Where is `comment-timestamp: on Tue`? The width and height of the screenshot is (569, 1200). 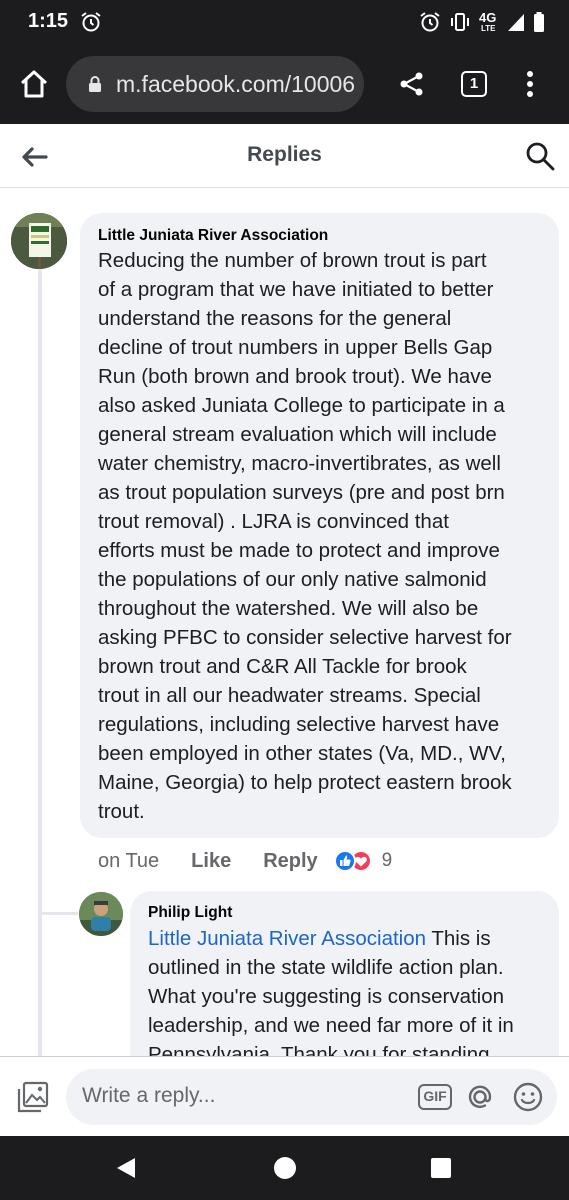 comment-timestamp: on Tue is located at coordinates (128, 861).